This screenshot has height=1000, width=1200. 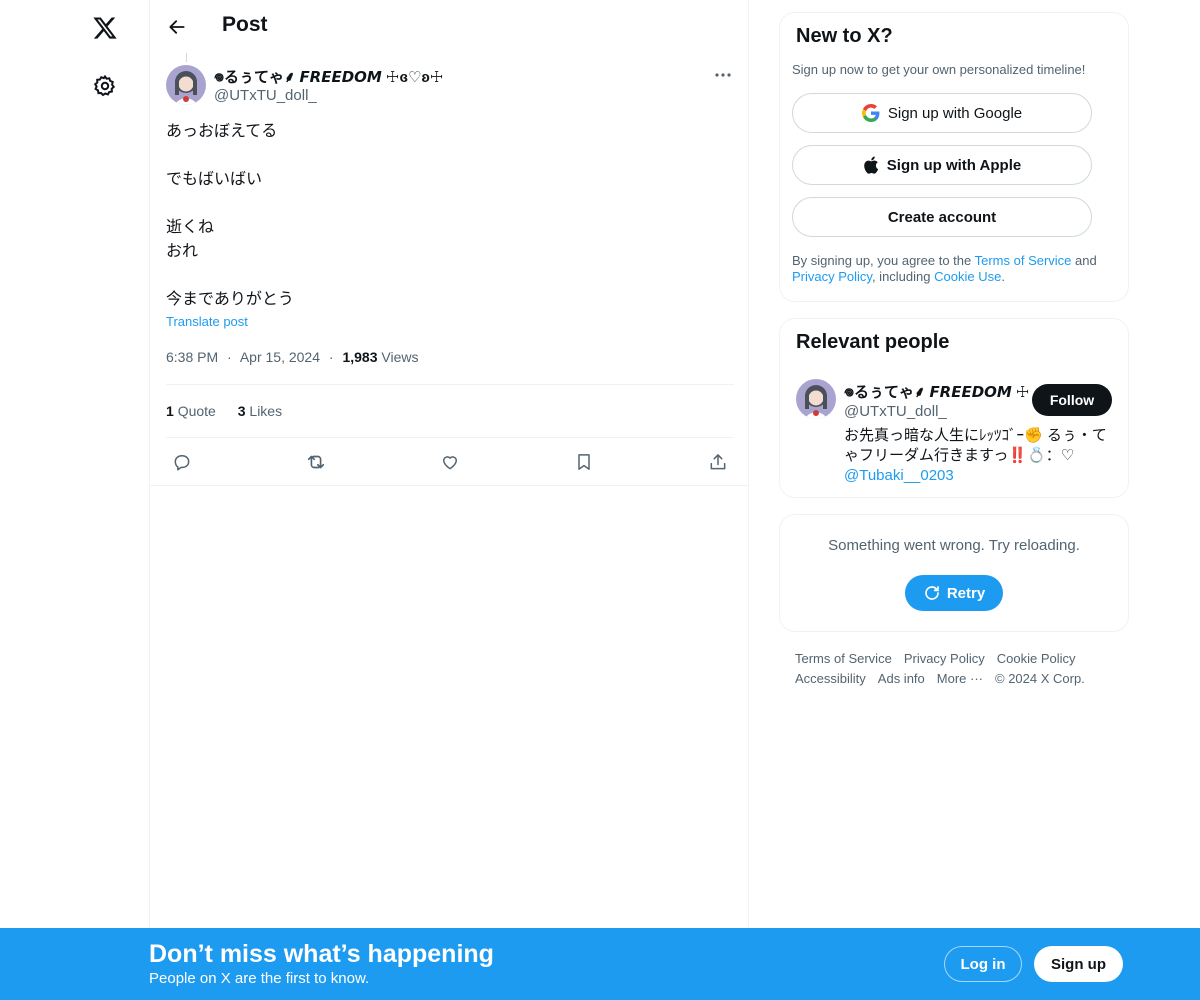 I want to click on google-signup-button: Sign up with Google, so click(x=942, y=113).